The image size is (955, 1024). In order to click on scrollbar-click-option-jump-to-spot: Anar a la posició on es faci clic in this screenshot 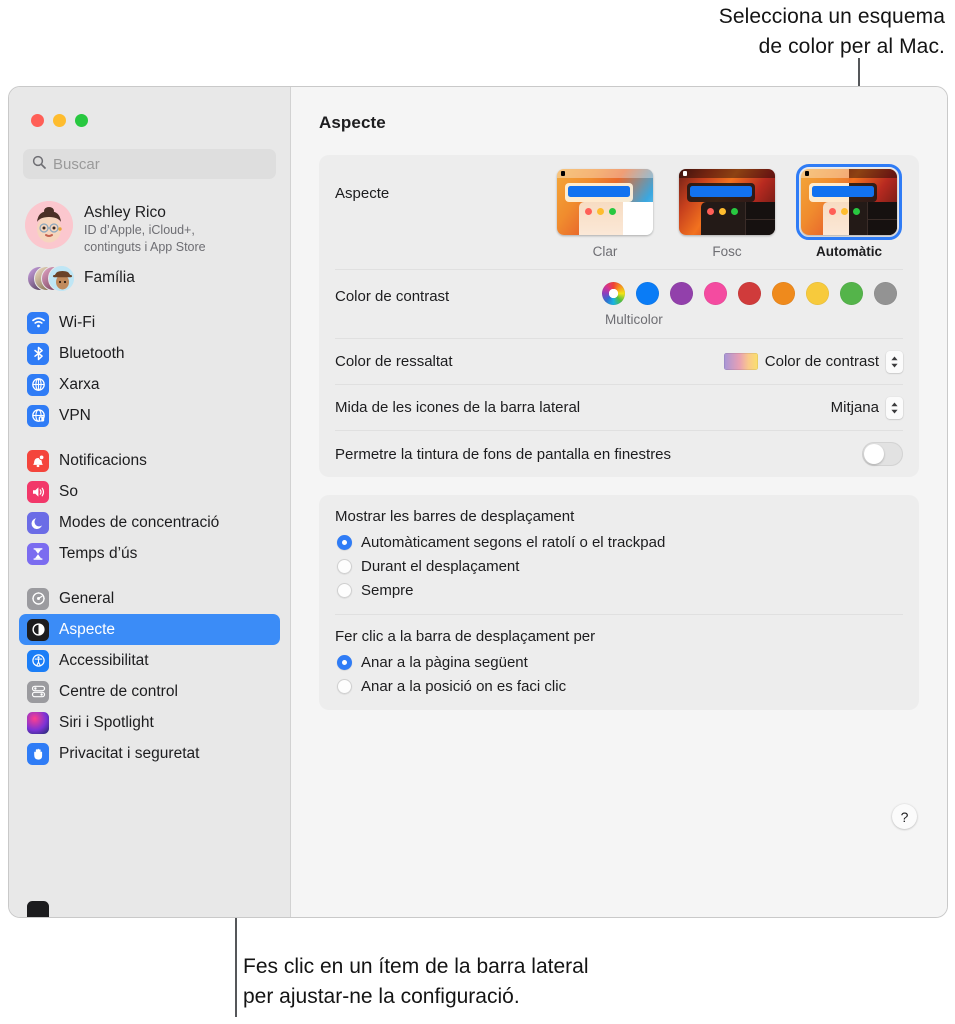, I will do `click(619, 686)`.